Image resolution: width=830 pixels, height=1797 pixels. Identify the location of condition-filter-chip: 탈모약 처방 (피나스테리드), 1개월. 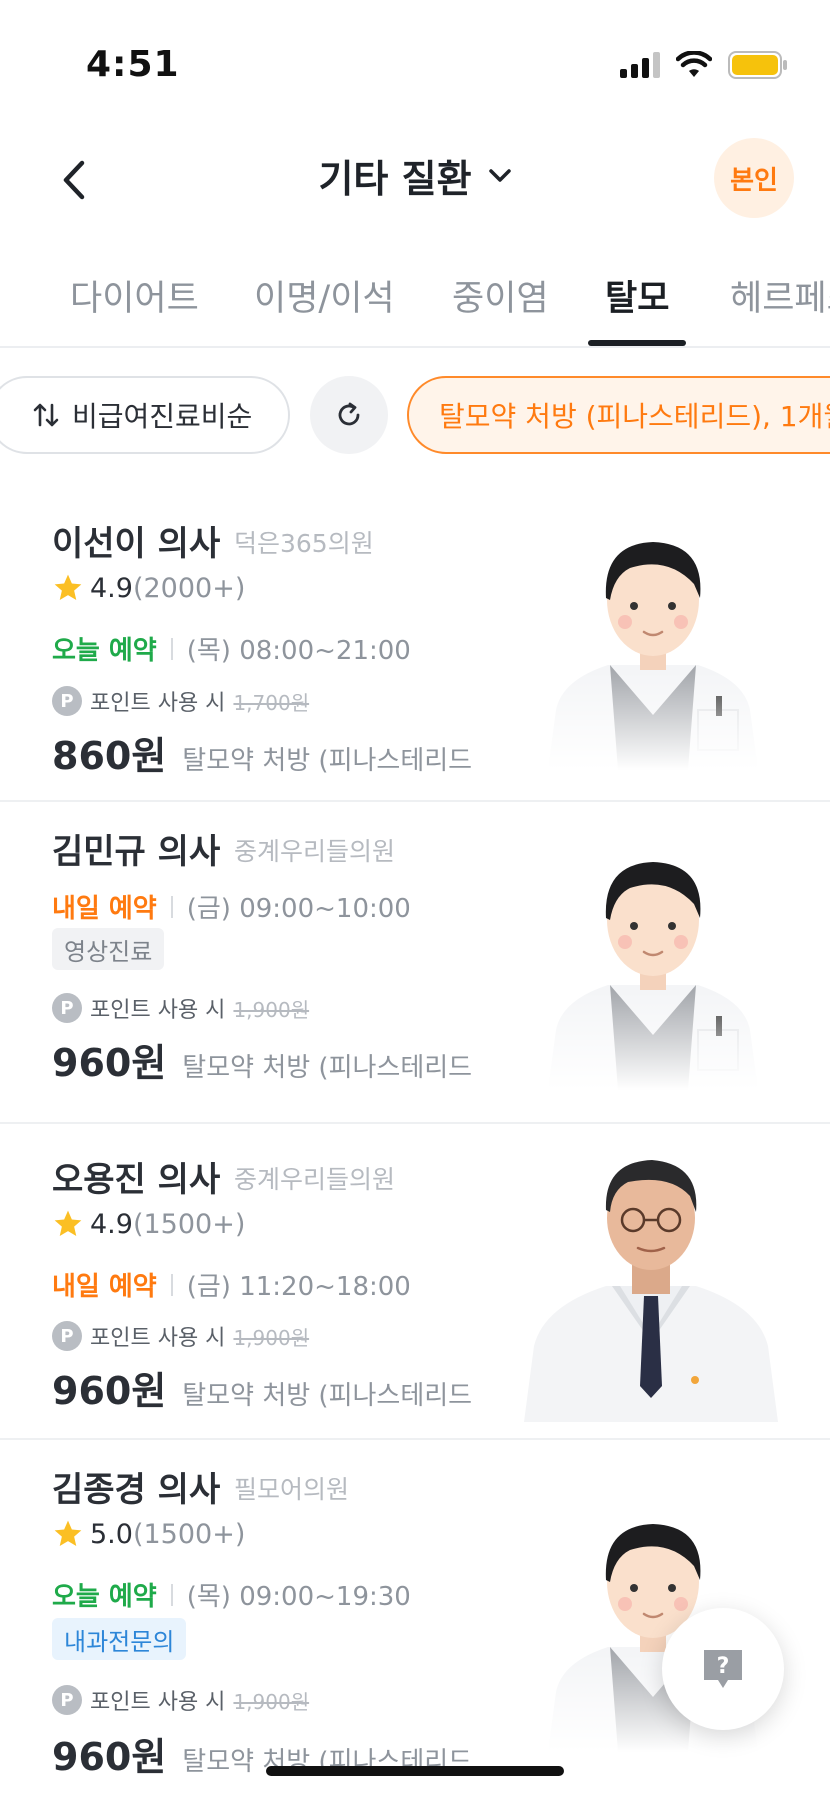
(618, 415).